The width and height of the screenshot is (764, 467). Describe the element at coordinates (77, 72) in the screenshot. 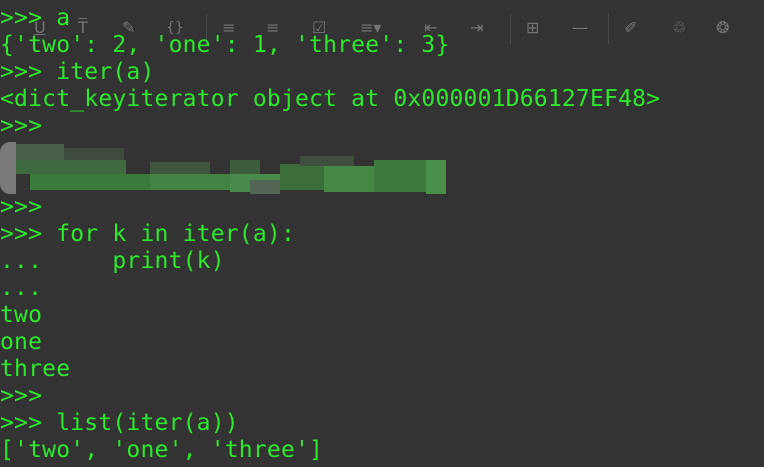

I see `console-line: >>> iter(a)` at that location.